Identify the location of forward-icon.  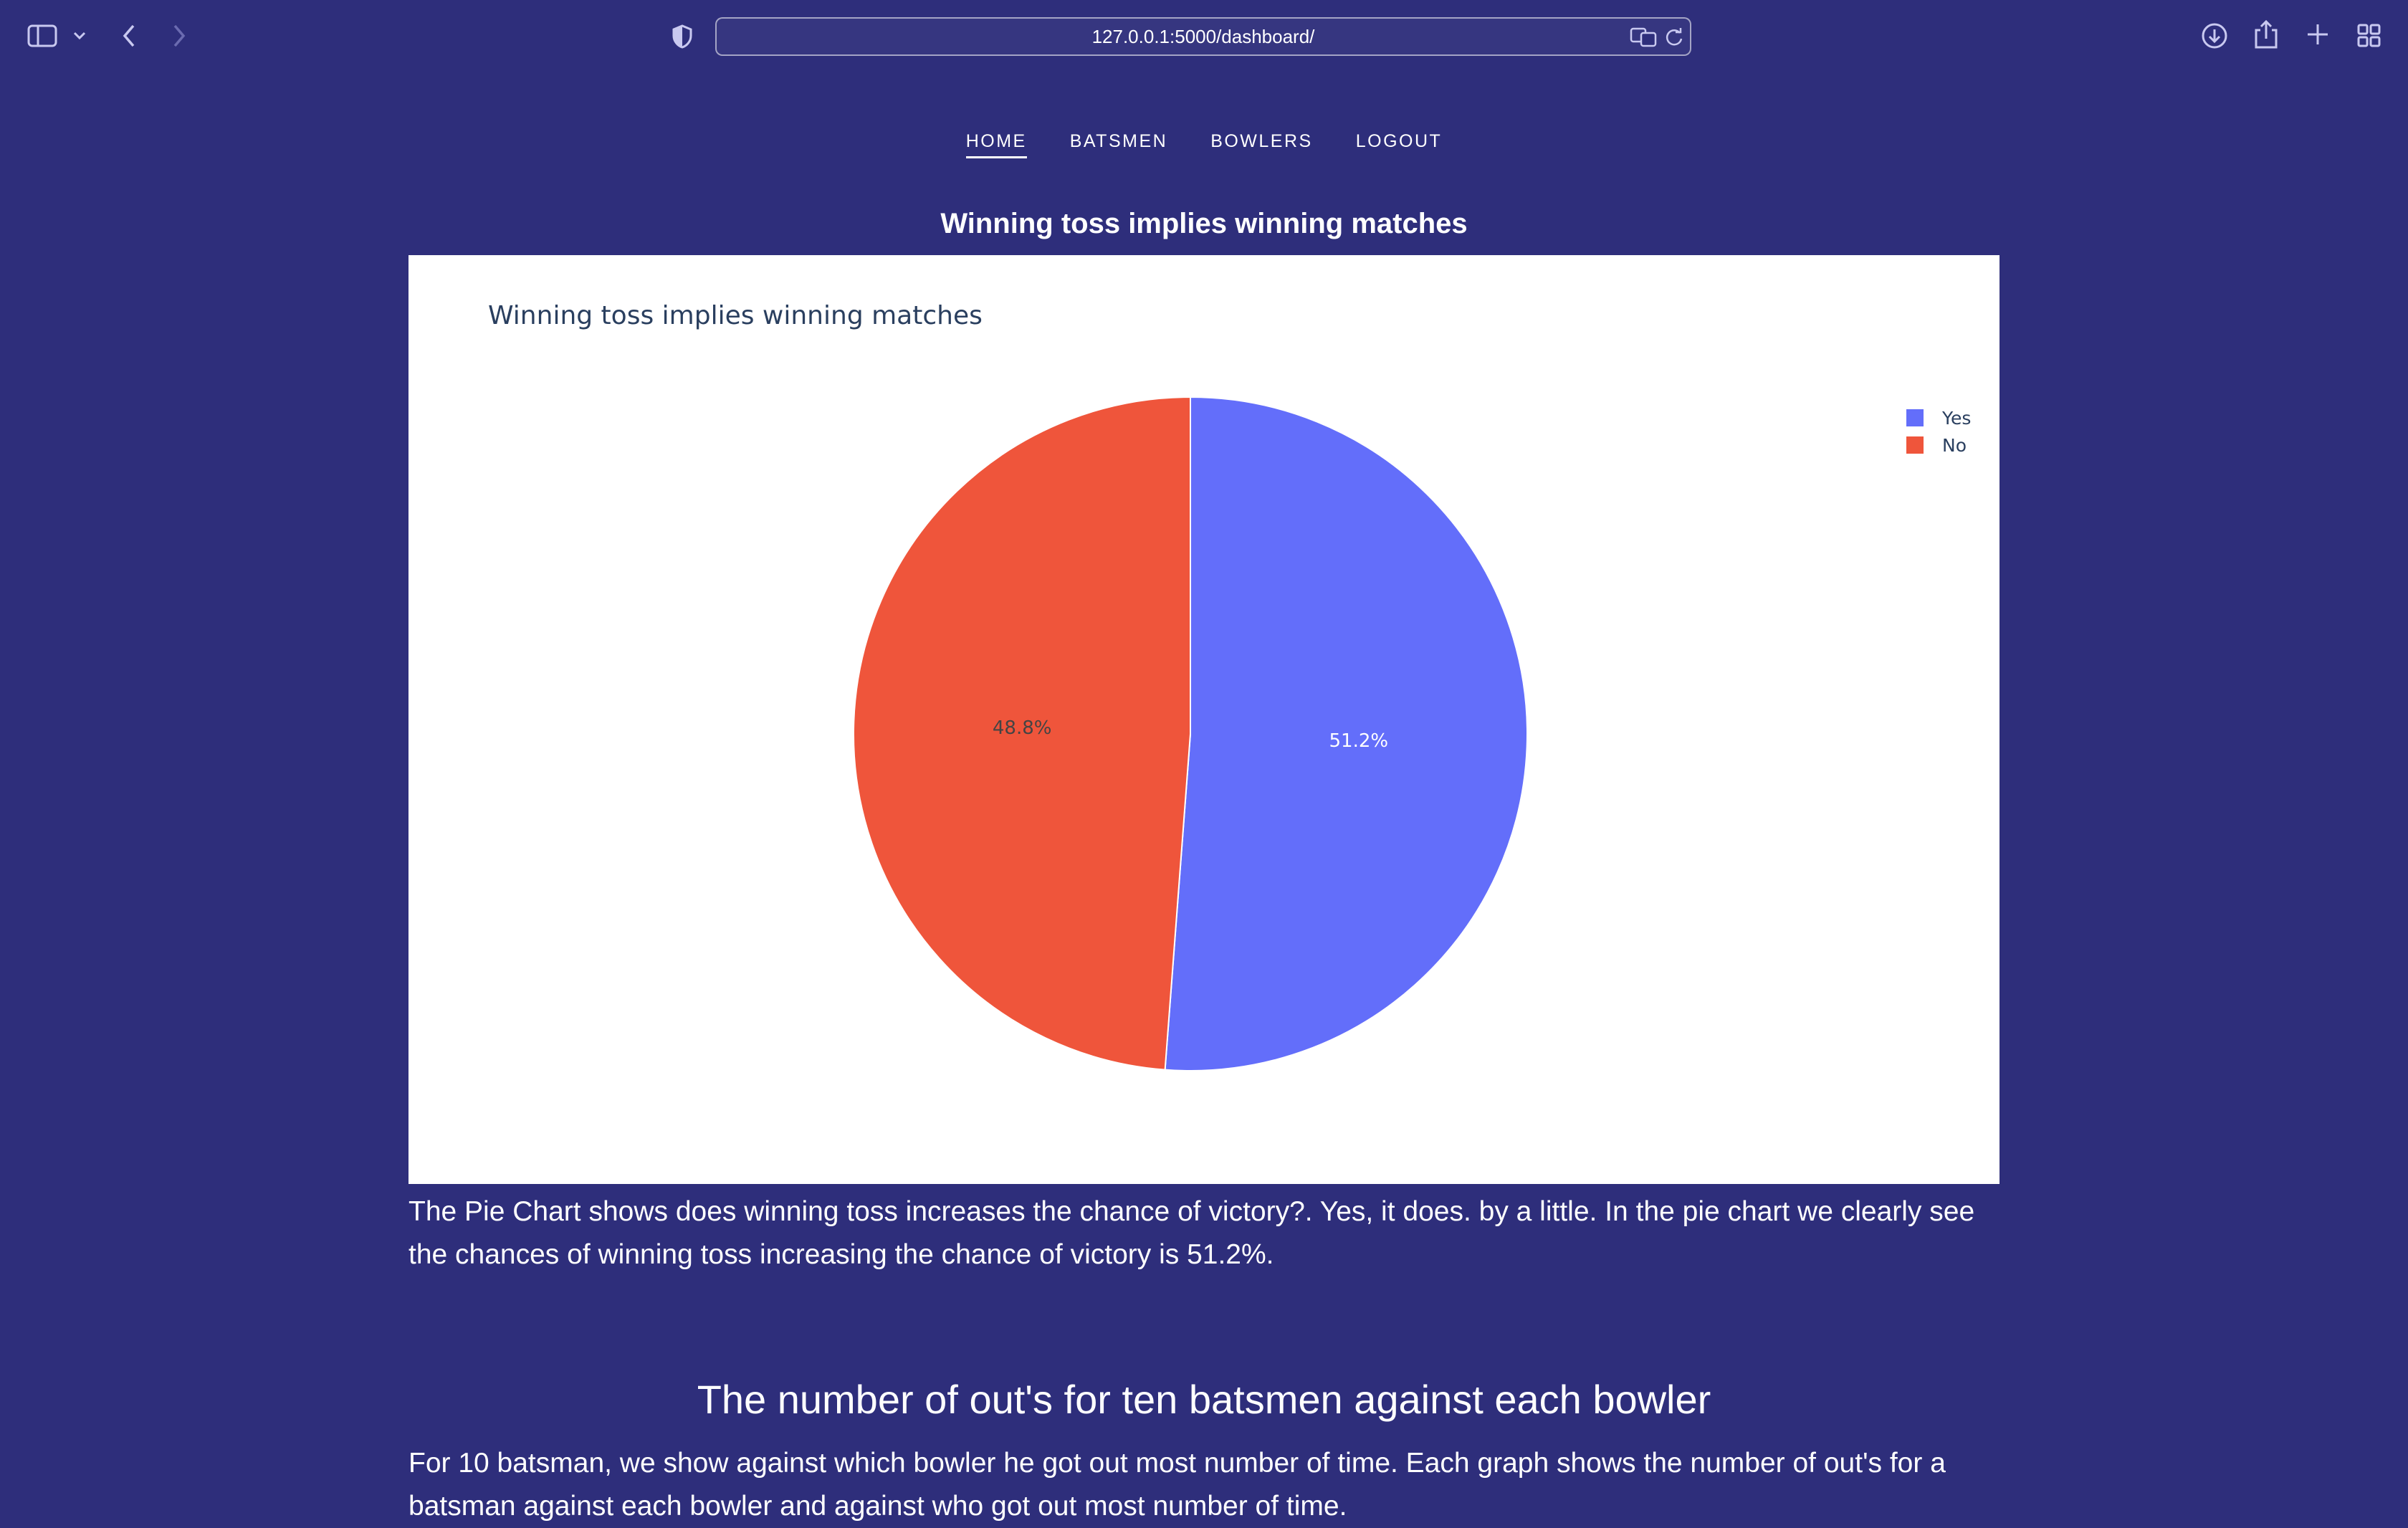
(179, 36).